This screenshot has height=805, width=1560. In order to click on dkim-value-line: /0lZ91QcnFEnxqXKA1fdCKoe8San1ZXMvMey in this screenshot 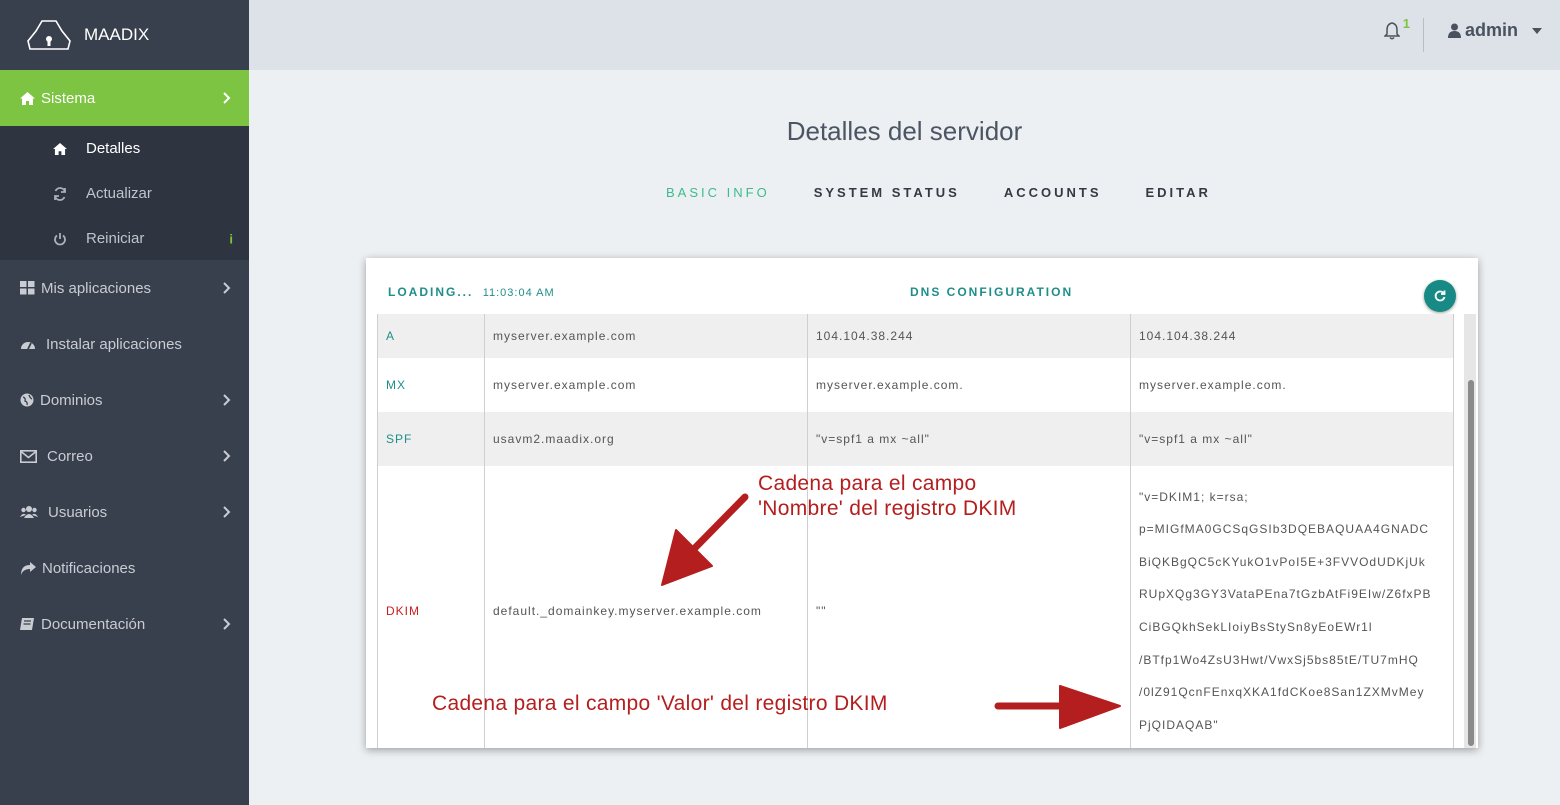, I will do `click(1282, 692)`.